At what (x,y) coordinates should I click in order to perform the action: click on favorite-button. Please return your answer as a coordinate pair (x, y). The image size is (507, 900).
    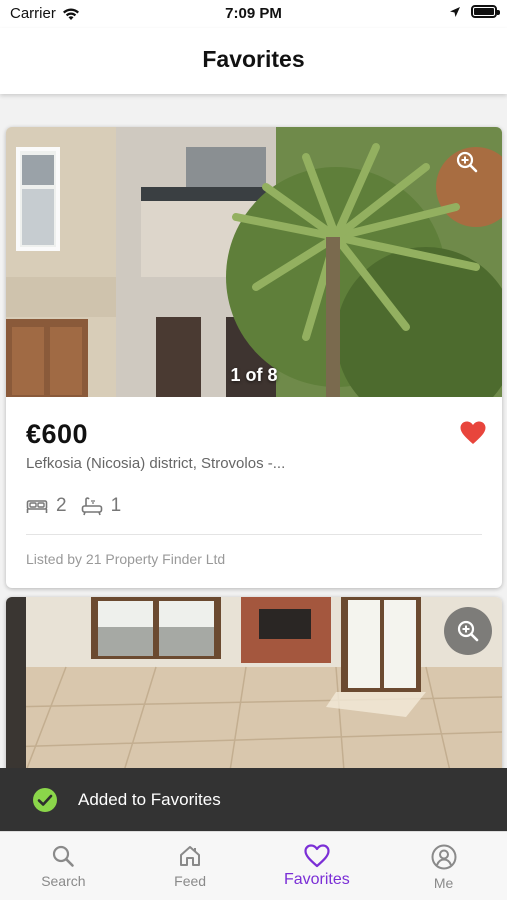
    Looking at the image, I should click on (473, 435).